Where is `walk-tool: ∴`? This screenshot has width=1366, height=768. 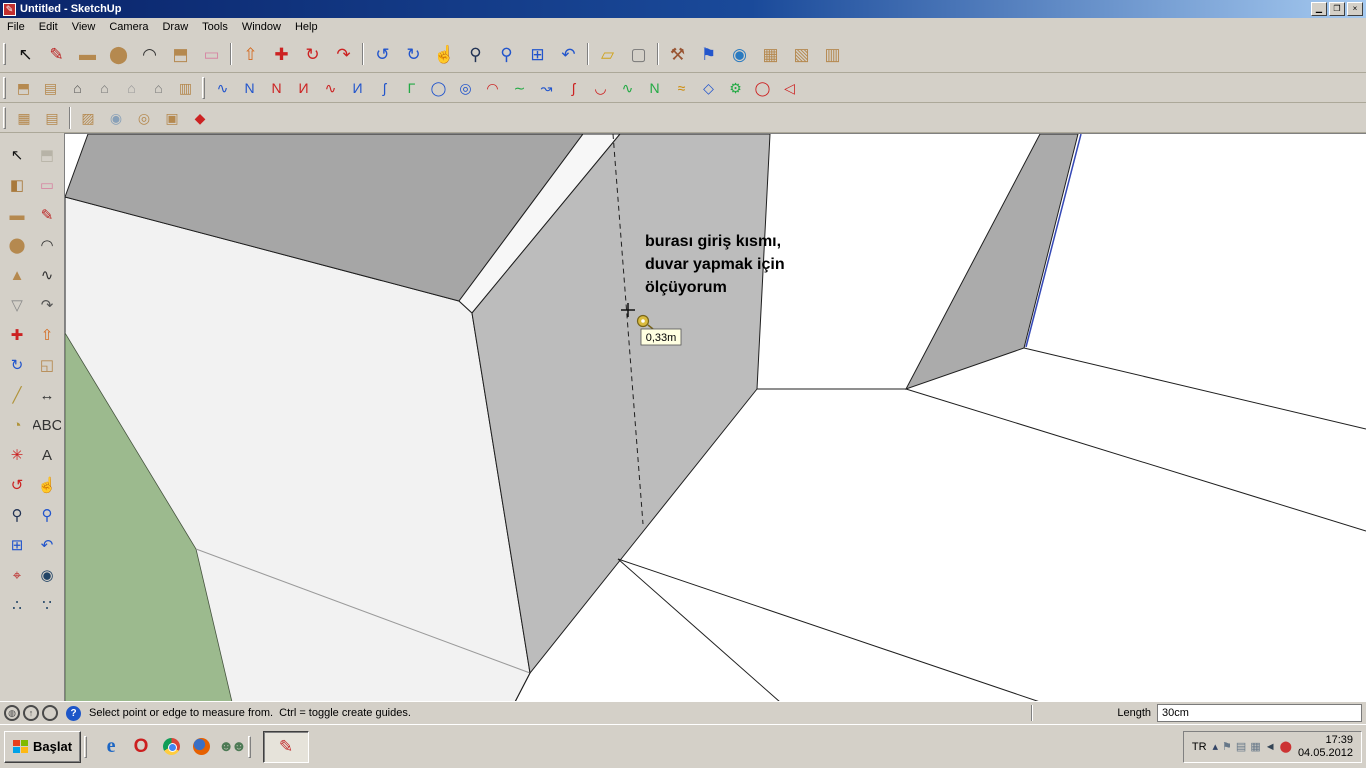
walk-tool: ∴ is located at coordinates (17, 605).